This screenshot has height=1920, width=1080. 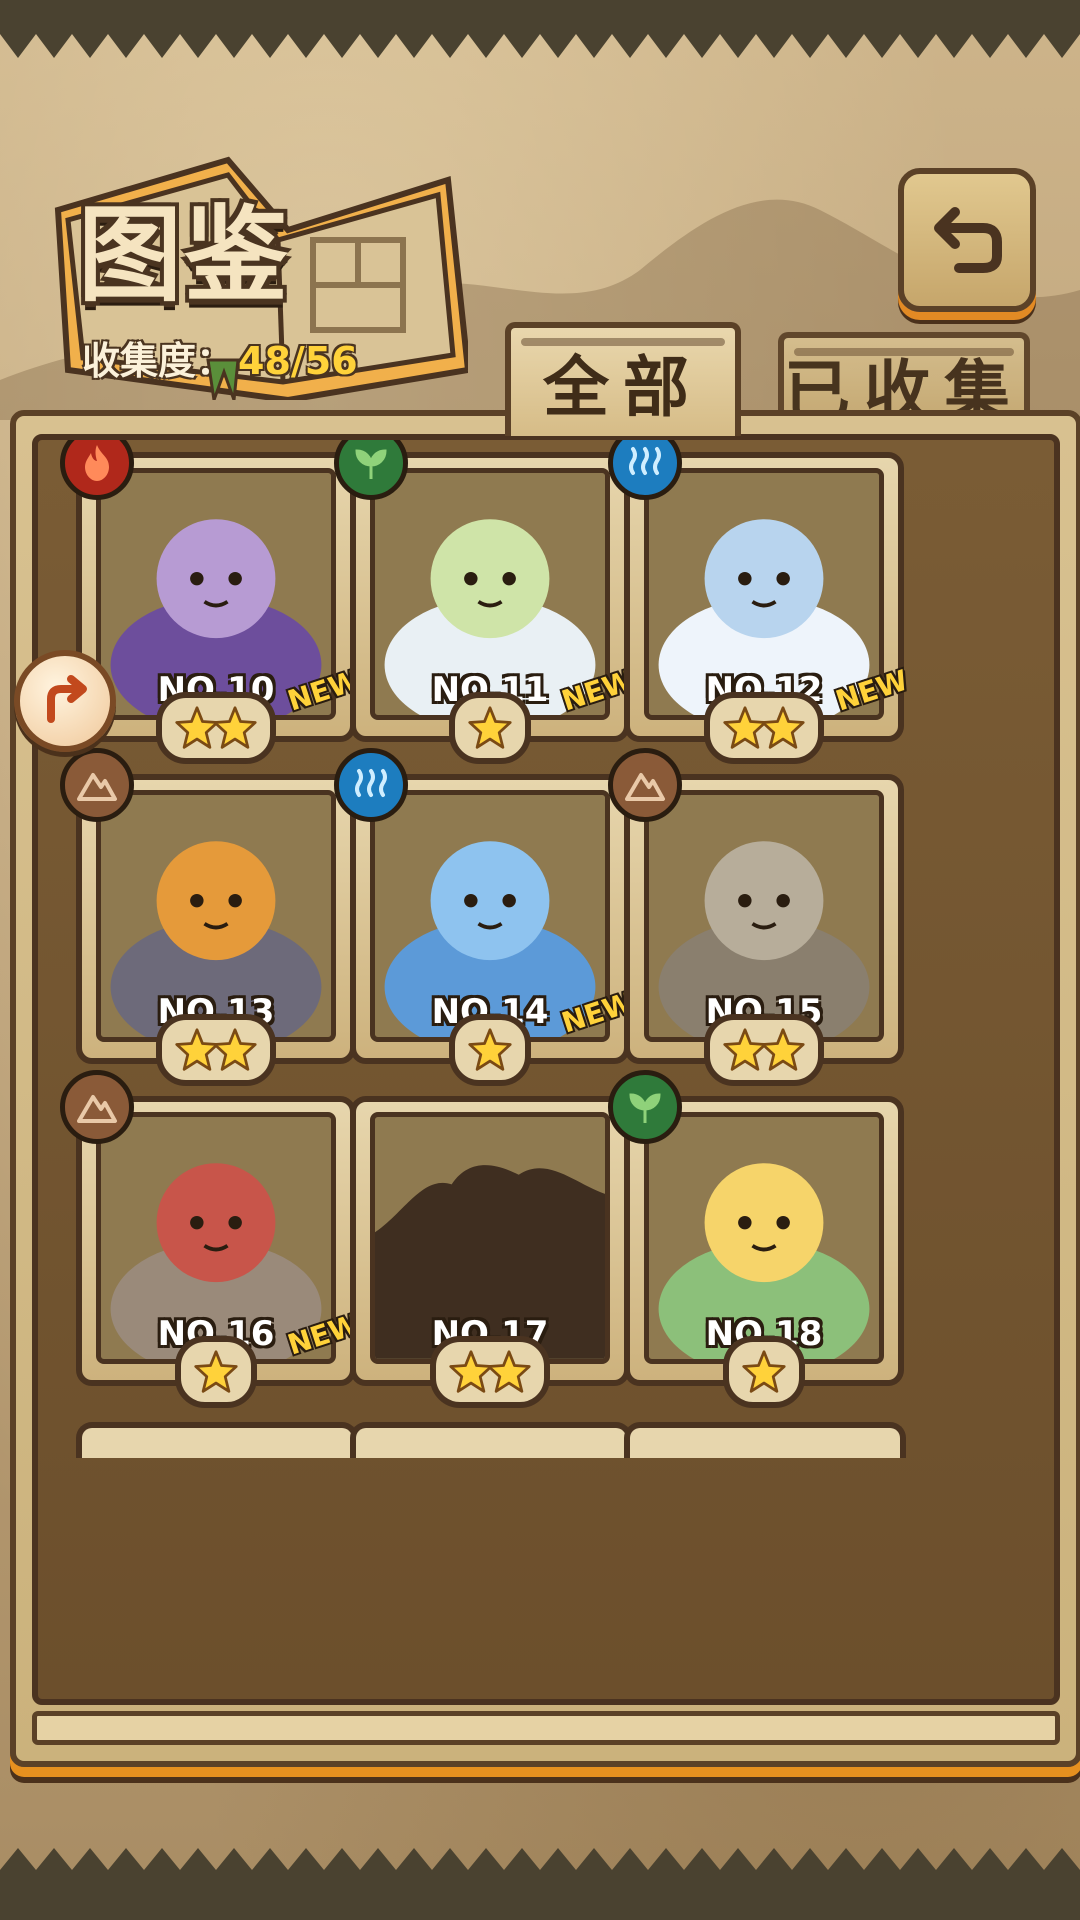 I want to click on return-arrow-icon, so click(x=968, y=240).